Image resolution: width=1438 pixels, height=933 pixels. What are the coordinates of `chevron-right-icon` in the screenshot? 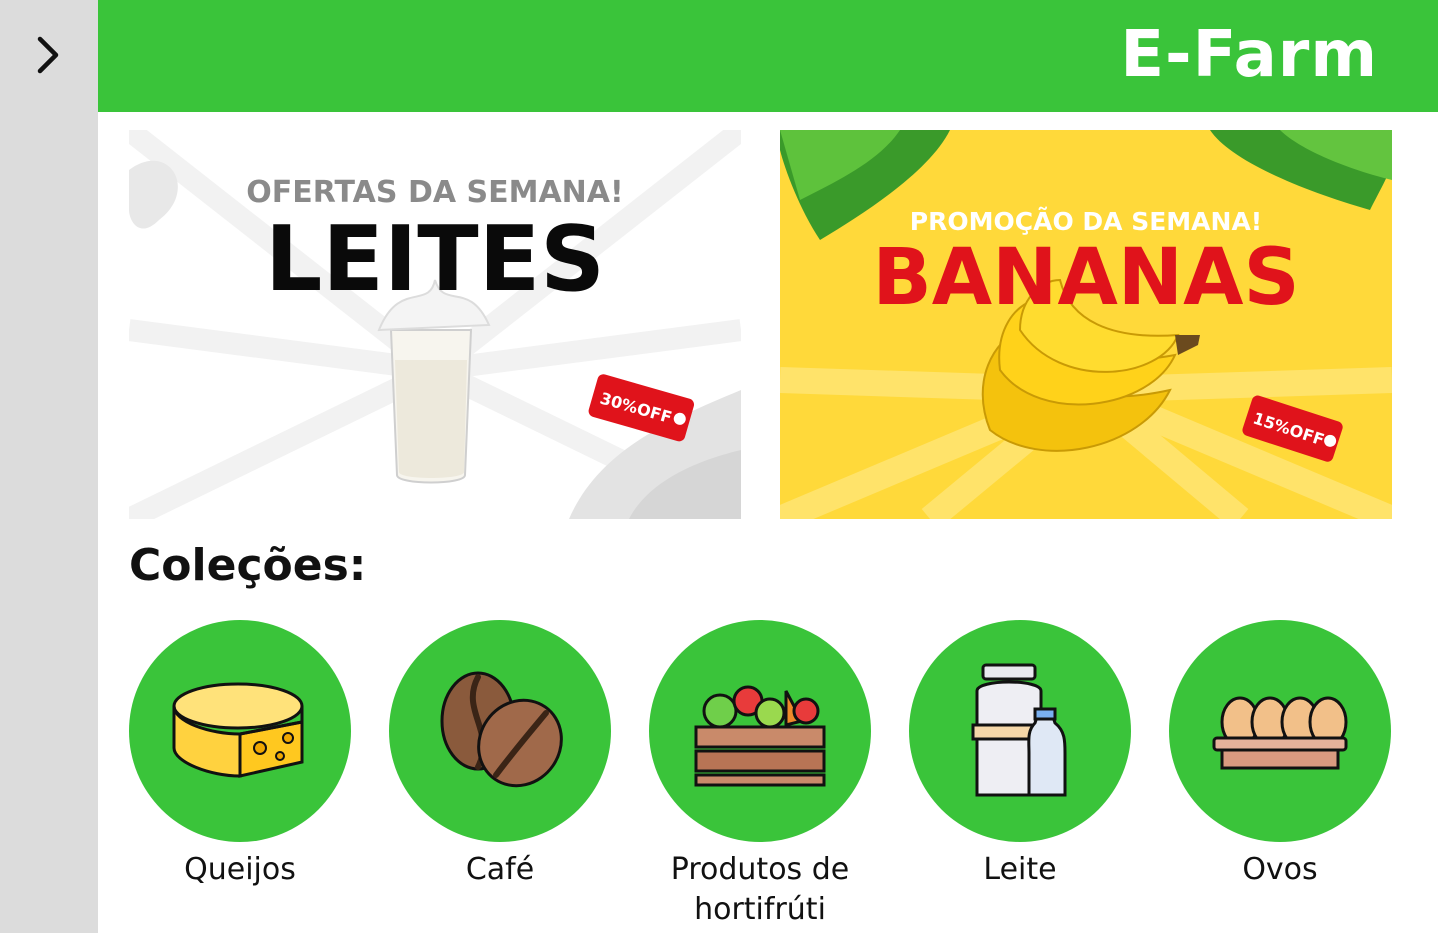 It's located at (48, 55).